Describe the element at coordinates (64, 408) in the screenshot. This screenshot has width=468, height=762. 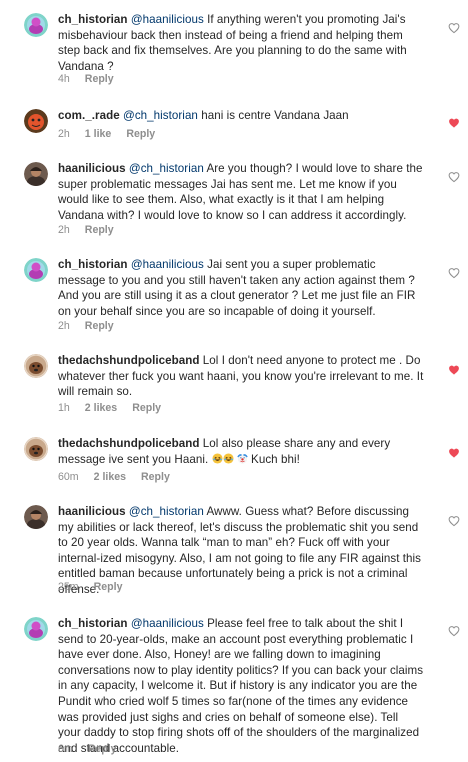
I see `comment-timestamp: 1h` at that location.